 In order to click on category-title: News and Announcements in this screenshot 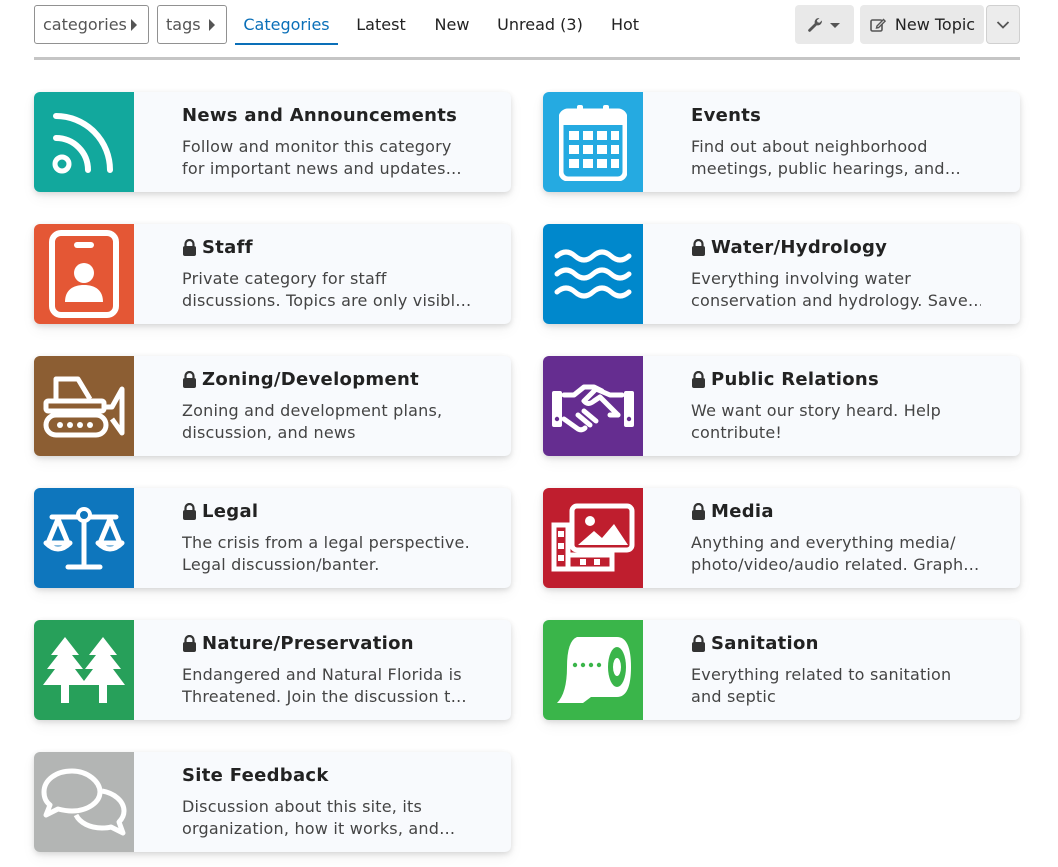, I will do `click(319, 115)`.